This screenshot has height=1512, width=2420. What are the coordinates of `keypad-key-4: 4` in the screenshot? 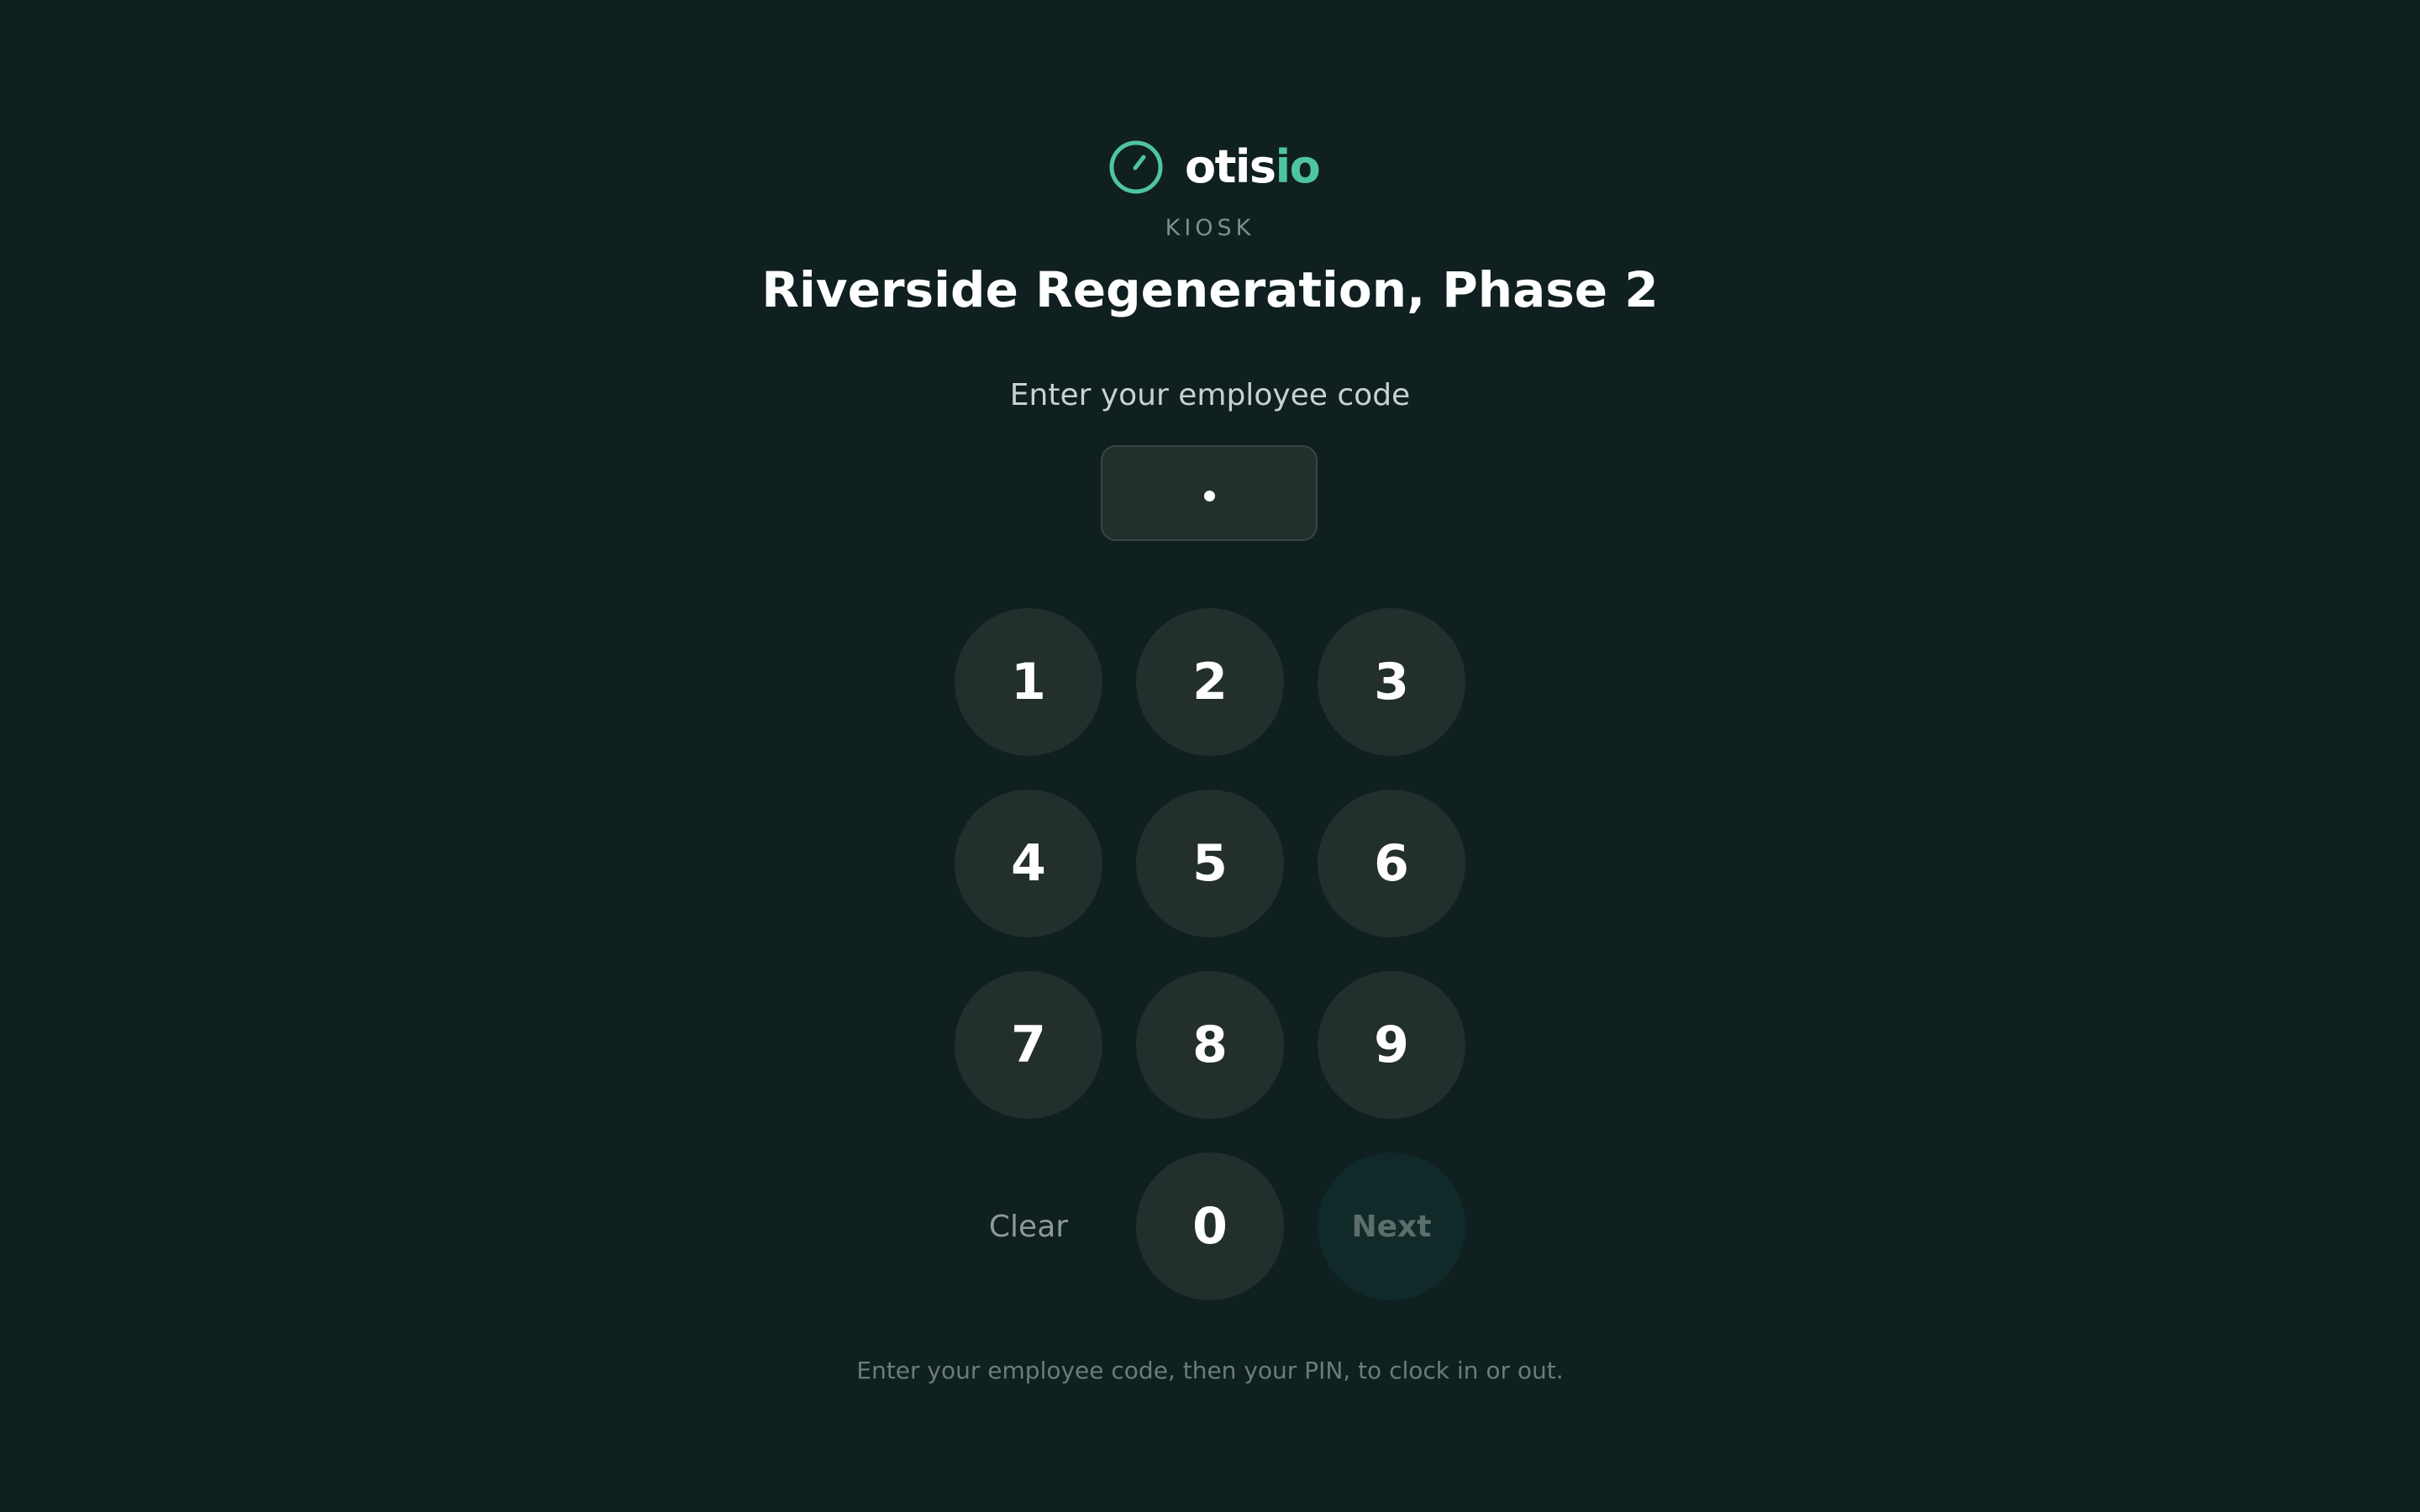 It's located at (1028, 863).